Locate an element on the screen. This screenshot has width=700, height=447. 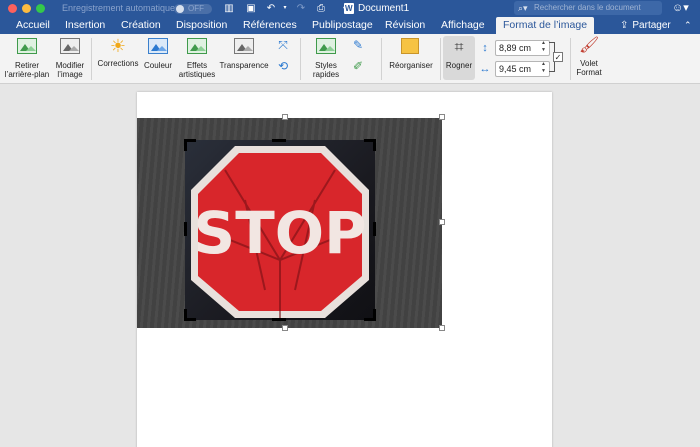
remove-background-label-2: l’arrière-plan is located at coordinates (27, 74).